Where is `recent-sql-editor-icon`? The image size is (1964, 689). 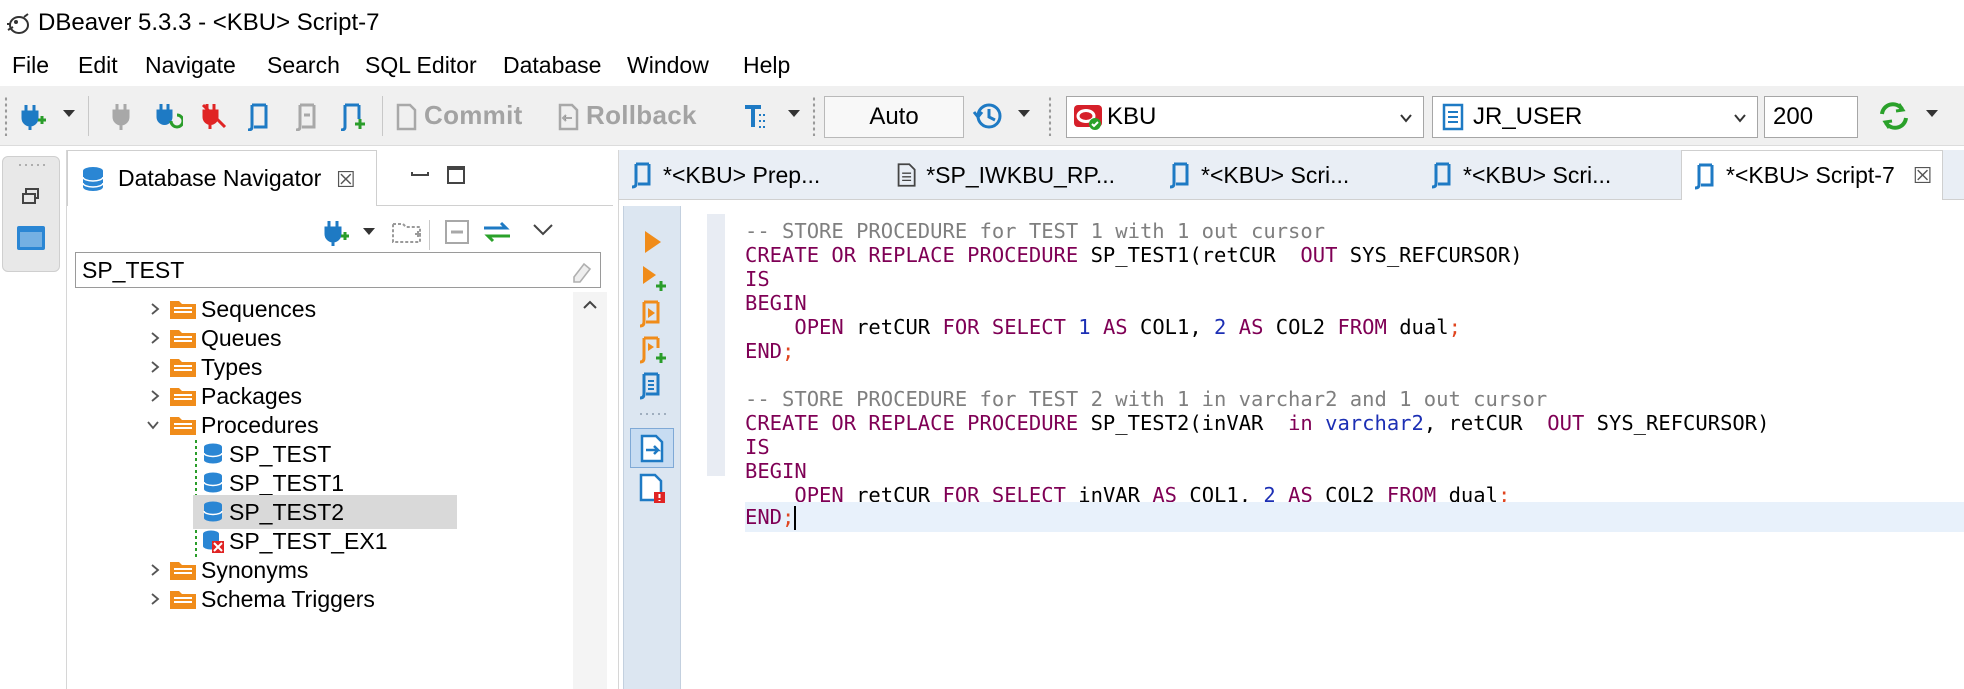
recent-sql-editor-icon is located at coordinates (306, 116).